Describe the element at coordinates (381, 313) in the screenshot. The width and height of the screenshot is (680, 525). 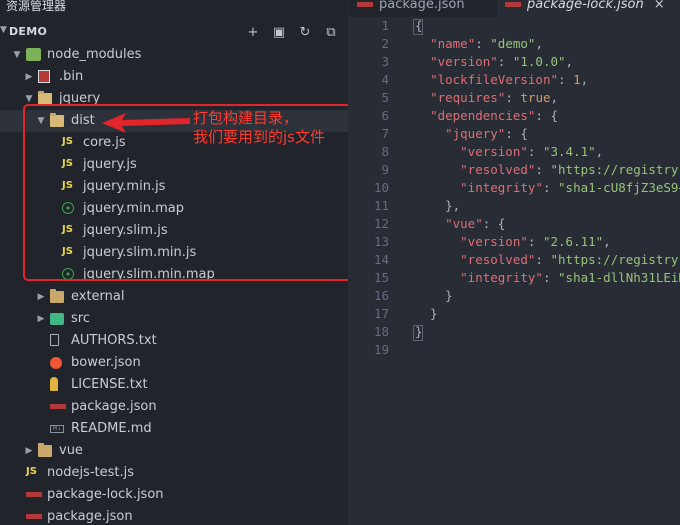
I see `line-number: 17` at that location.